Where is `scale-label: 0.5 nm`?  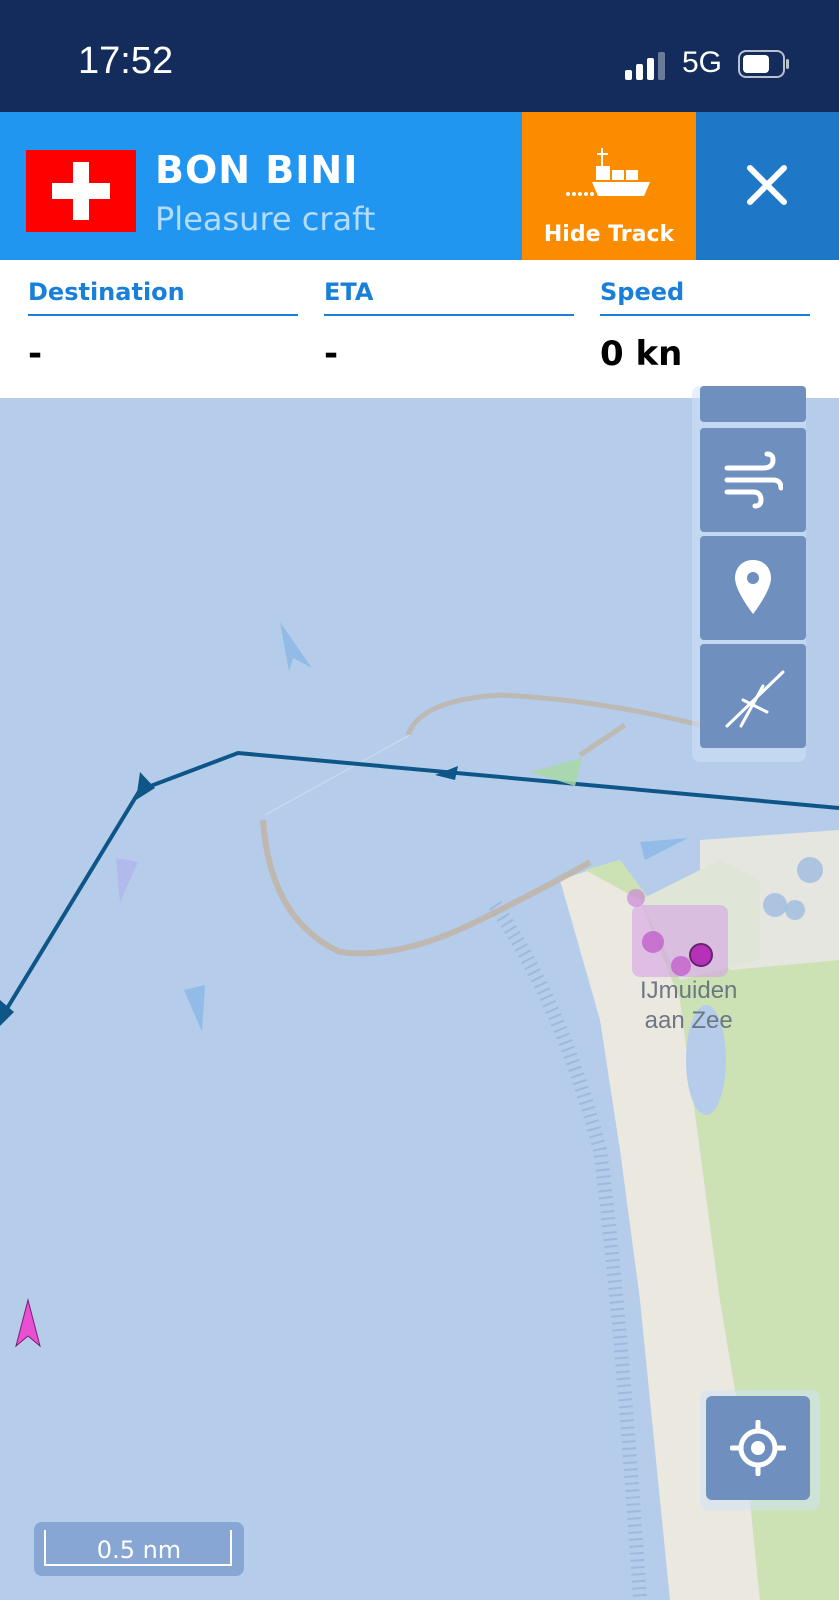
scale-label: 0.5 nm is located at coordinates (139, 1550).